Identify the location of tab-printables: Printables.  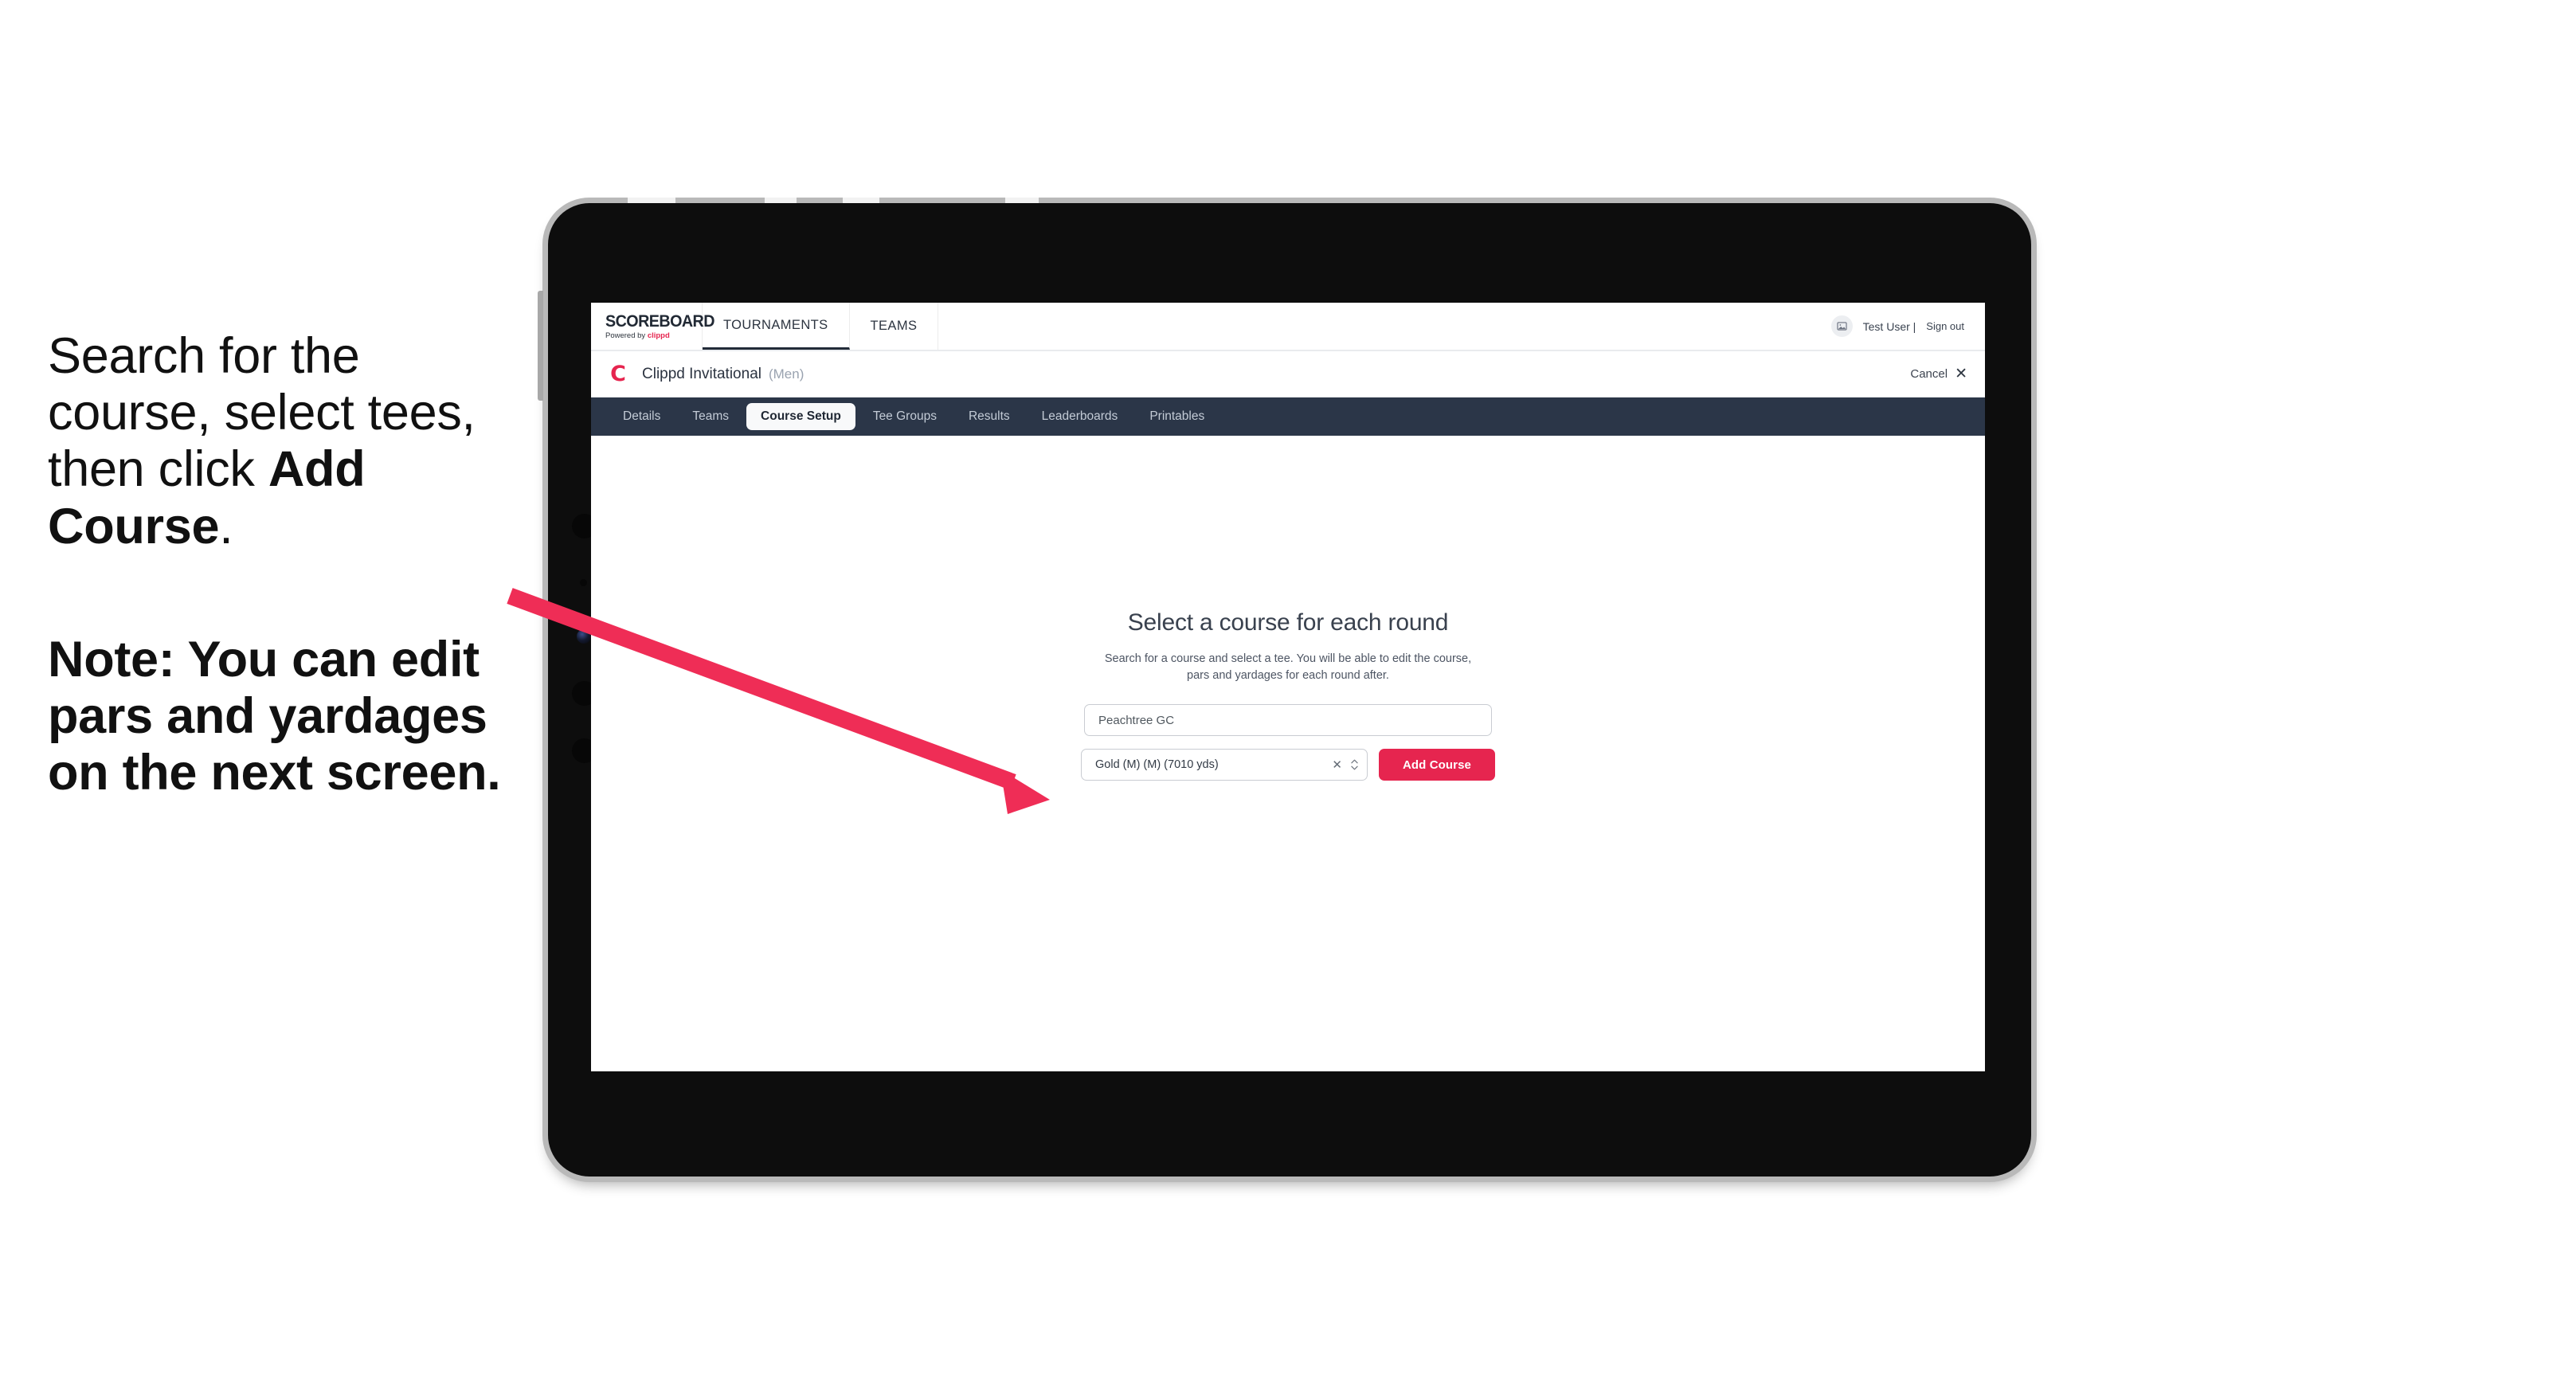
(1177, 416).